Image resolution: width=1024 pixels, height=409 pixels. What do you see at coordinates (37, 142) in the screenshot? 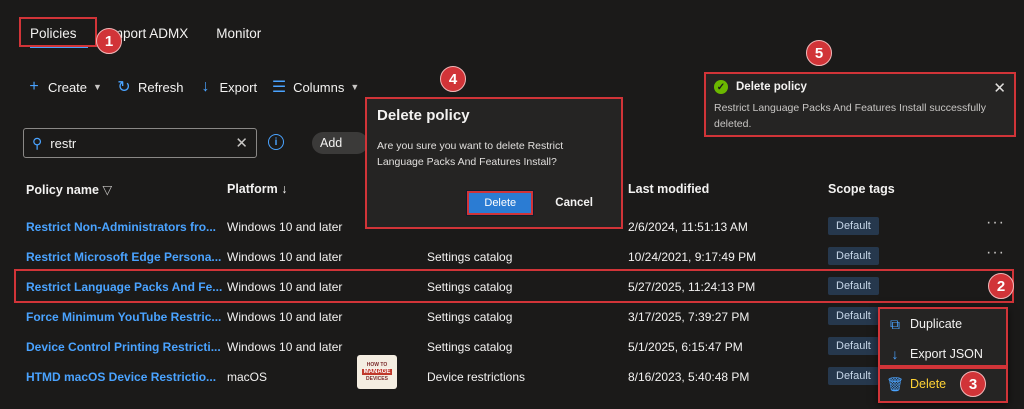
I see `search-icon: ⚲` at bounding box center [37, 142].